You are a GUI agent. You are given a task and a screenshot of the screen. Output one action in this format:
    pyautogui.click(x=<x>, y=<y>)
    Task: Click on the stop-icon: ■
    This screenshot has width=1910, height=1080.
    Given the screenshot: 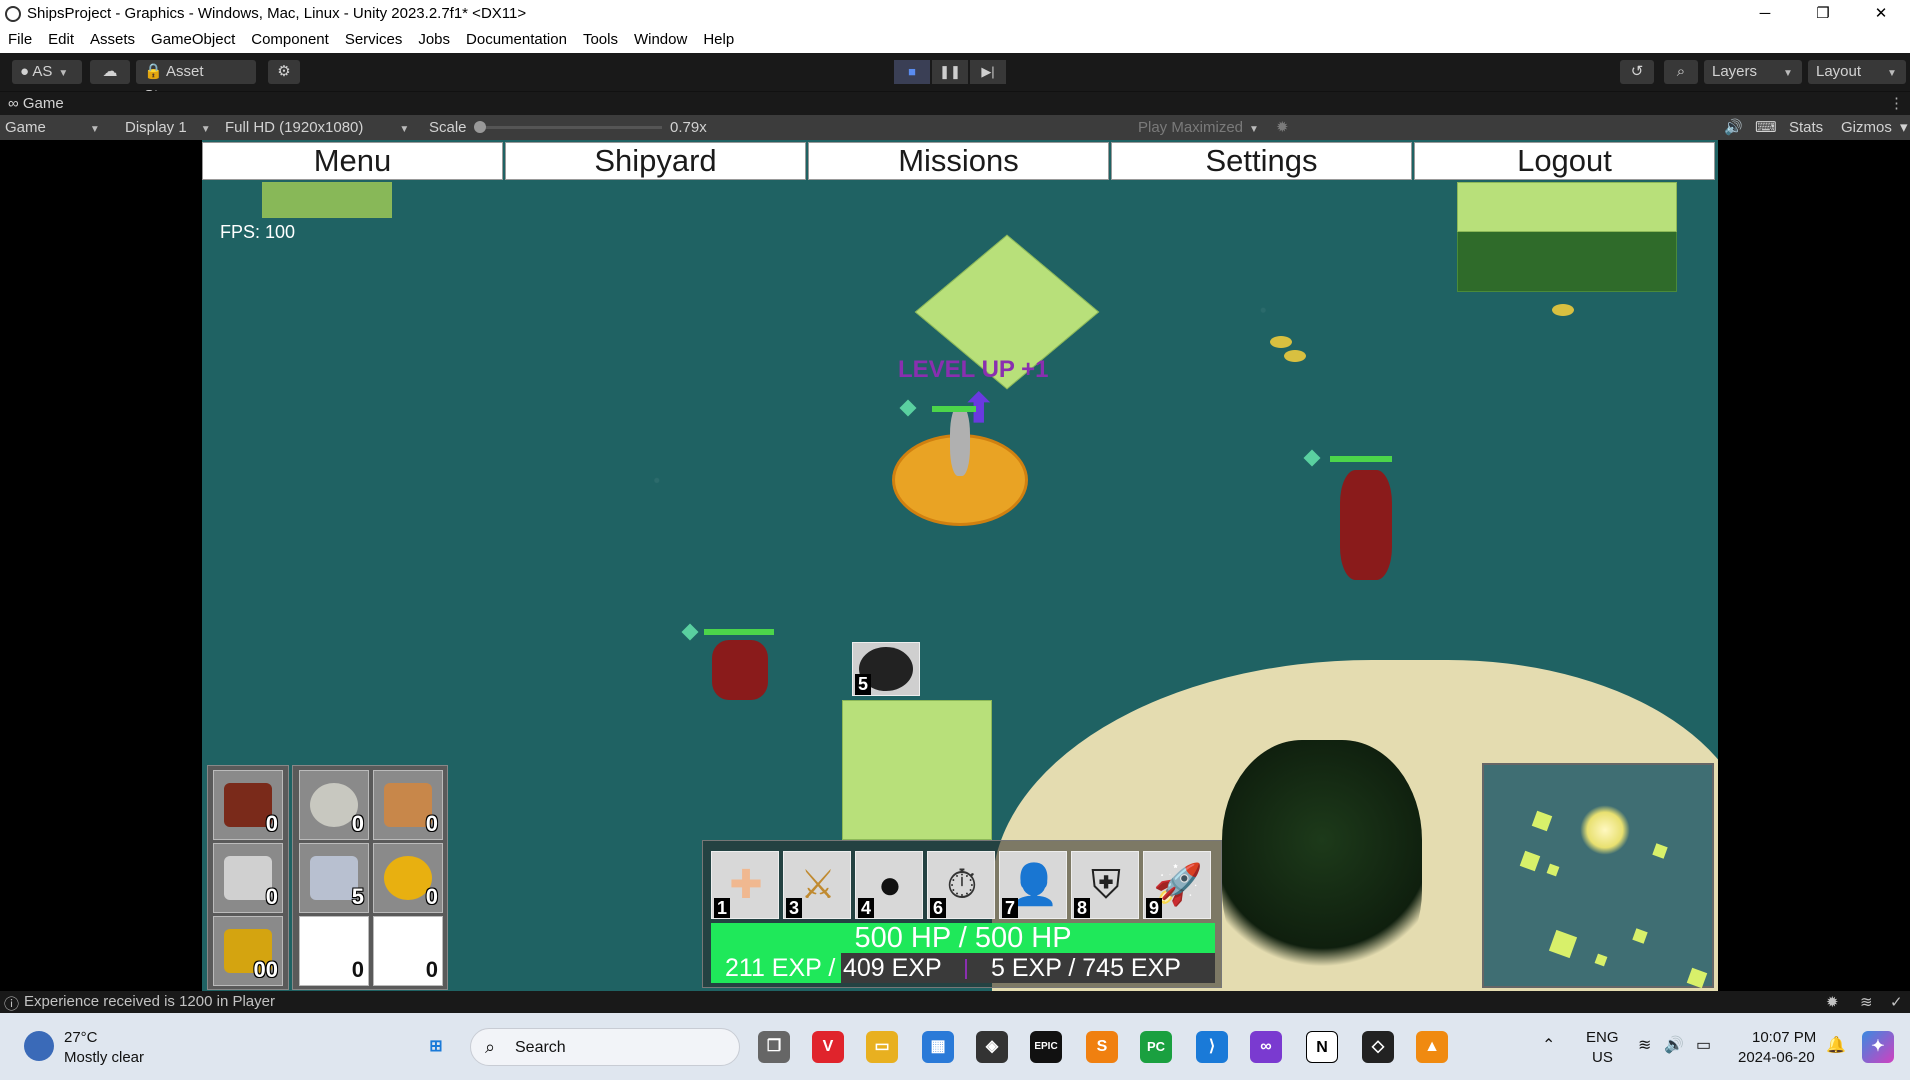 What is the action you would take?
    pyautogui.click(x=912, y=71)
    